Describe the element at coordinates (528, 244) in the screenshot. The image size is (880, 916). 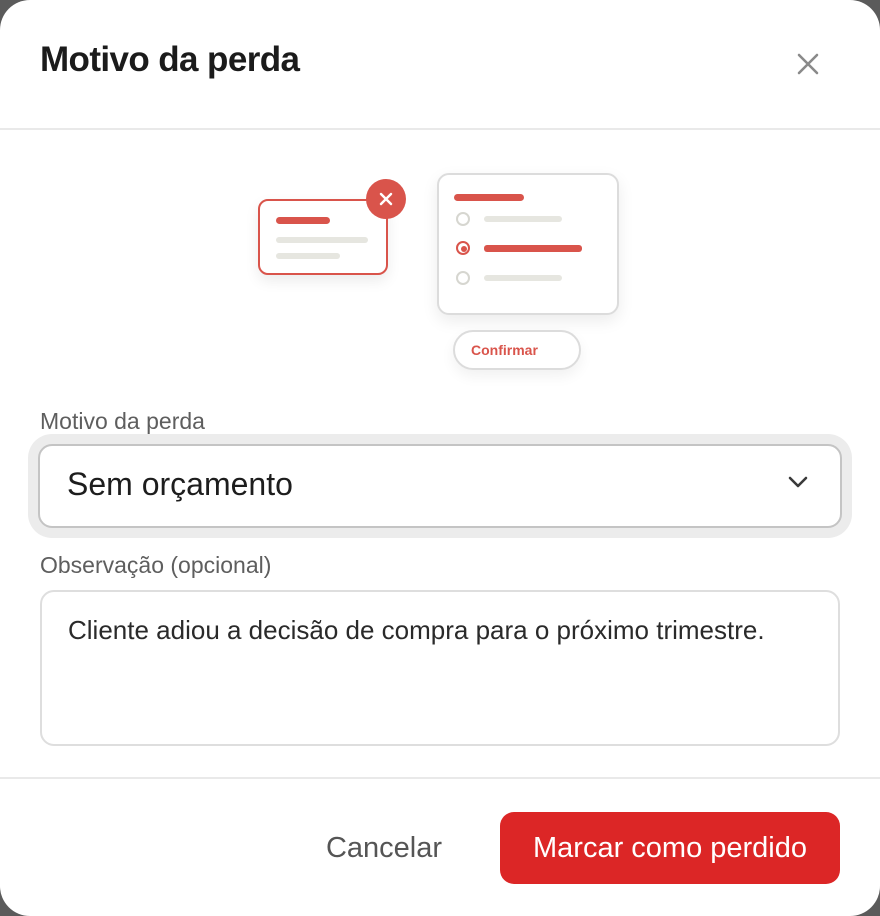
I see `illustration-card-options` at that location.